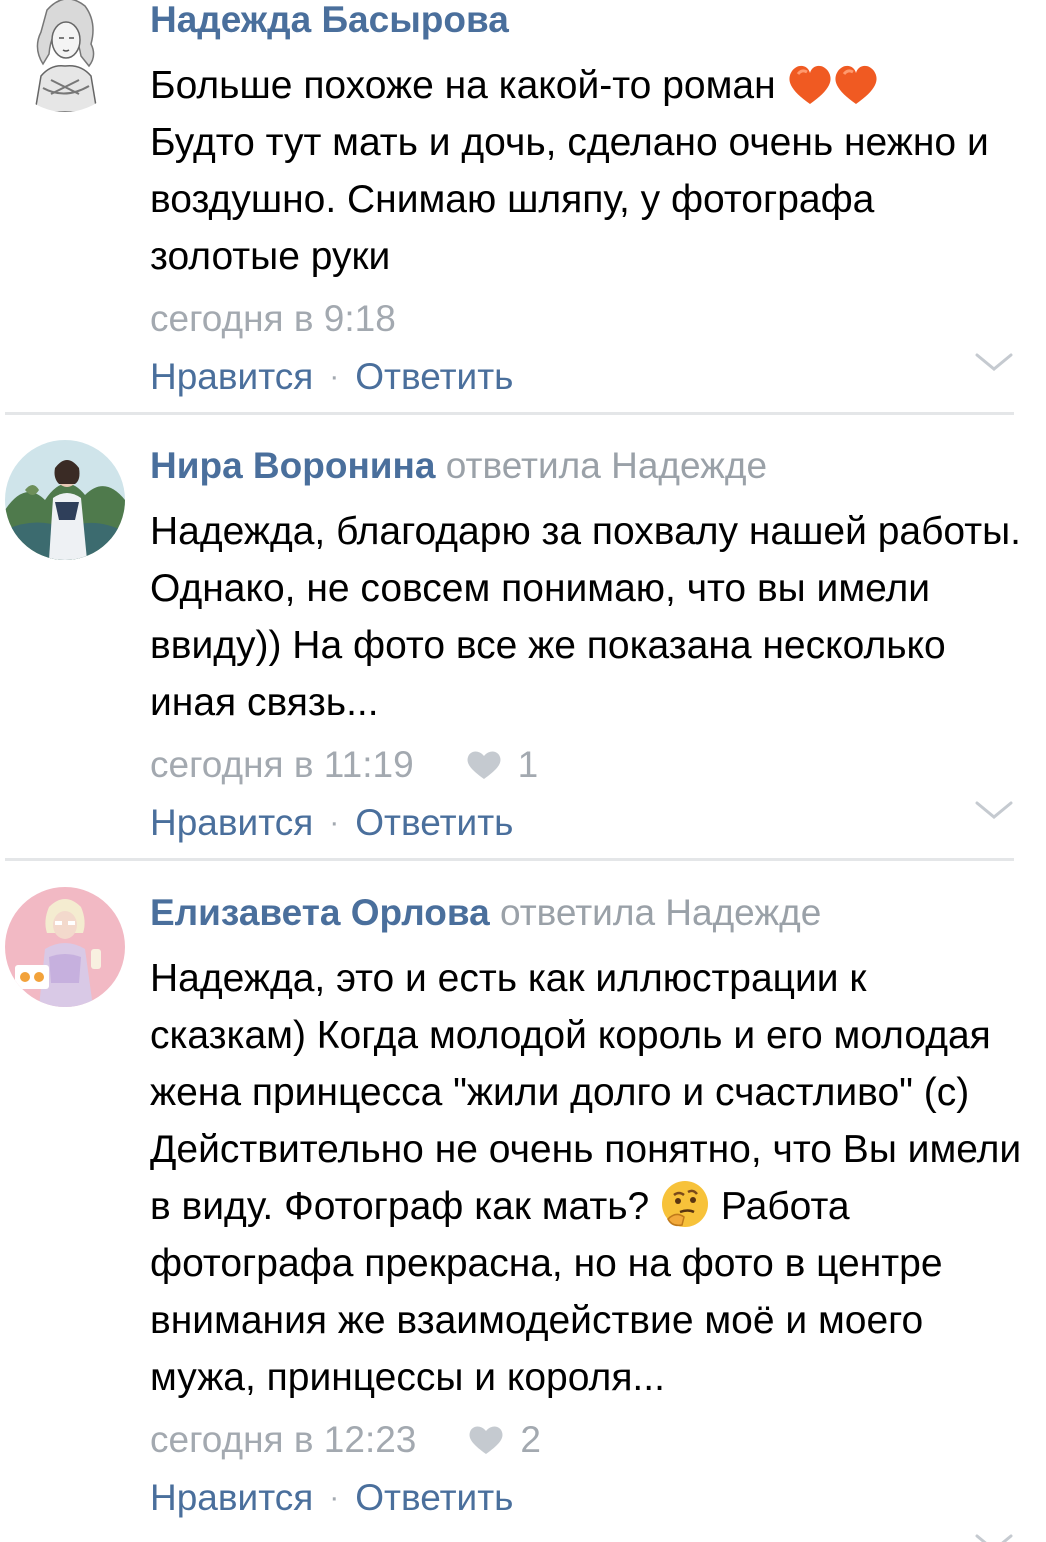 This screenshot has height=1542, width=1046. Describe the element at coordinates (283, 1439) in the screenshot. I see `comment-time: сегодня в 12:23` at that location.